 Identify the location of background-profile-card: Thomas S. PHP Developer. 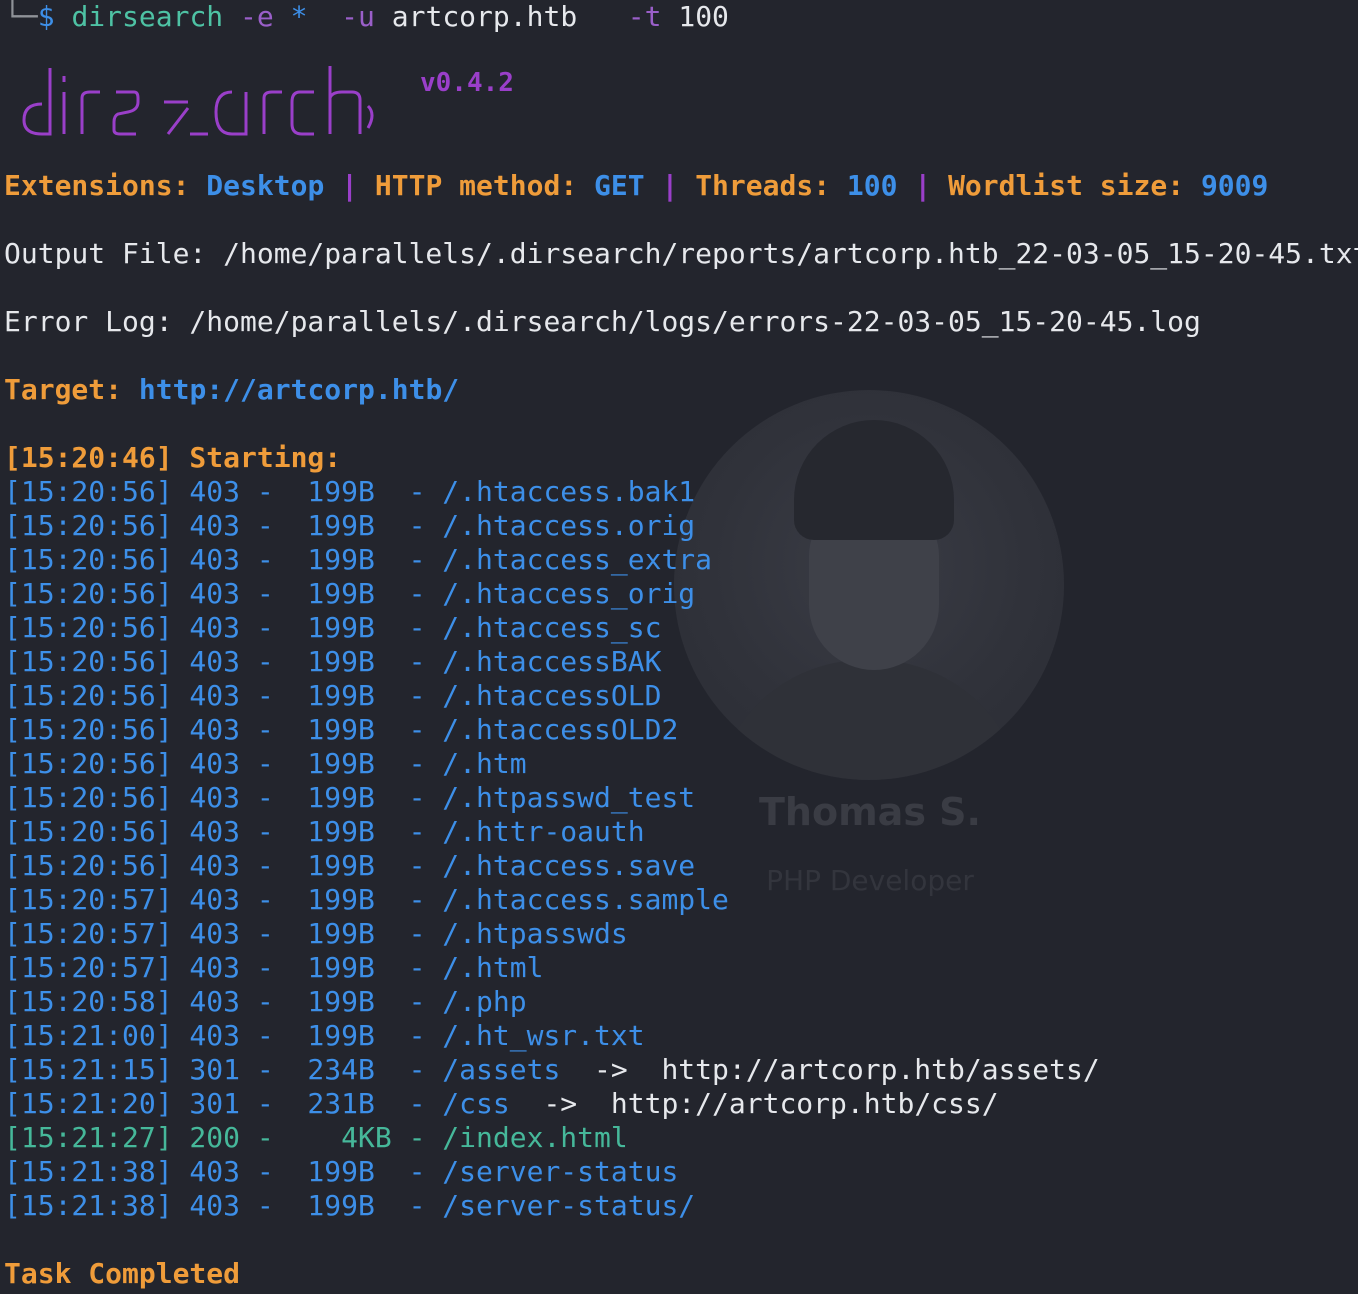
(870, 660).